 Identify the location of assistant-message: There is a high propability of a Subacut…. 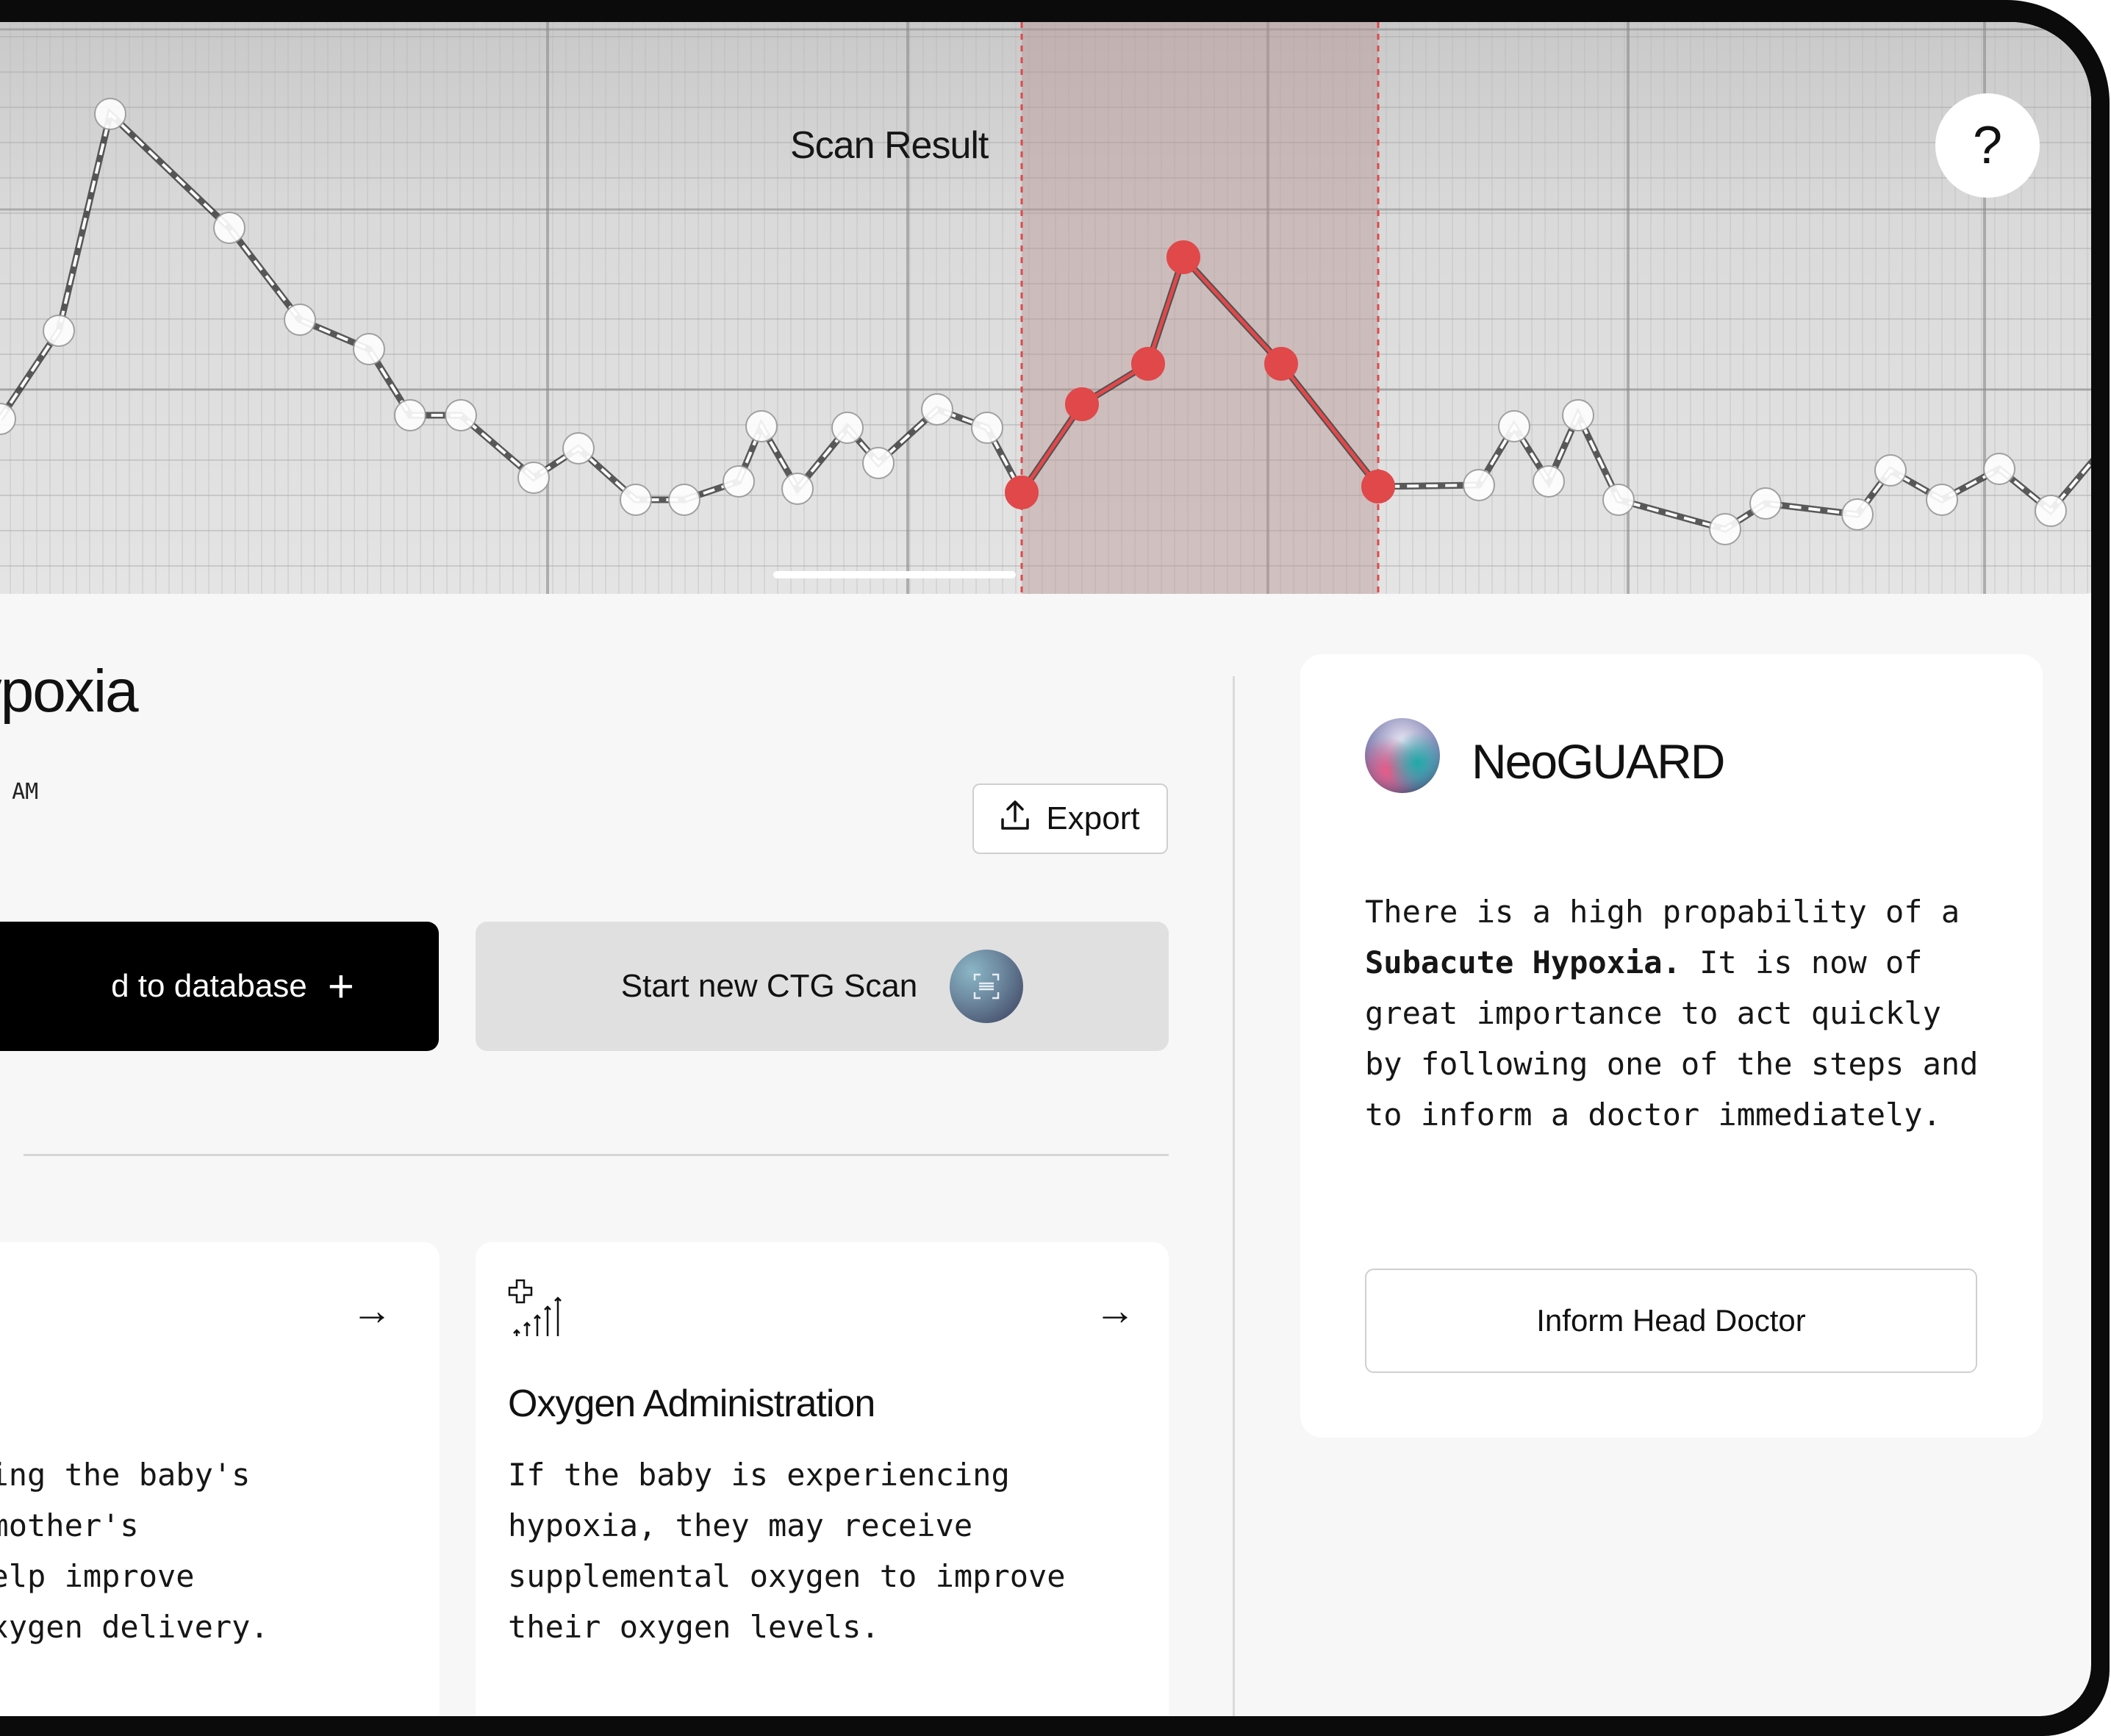
(1673, 1013).